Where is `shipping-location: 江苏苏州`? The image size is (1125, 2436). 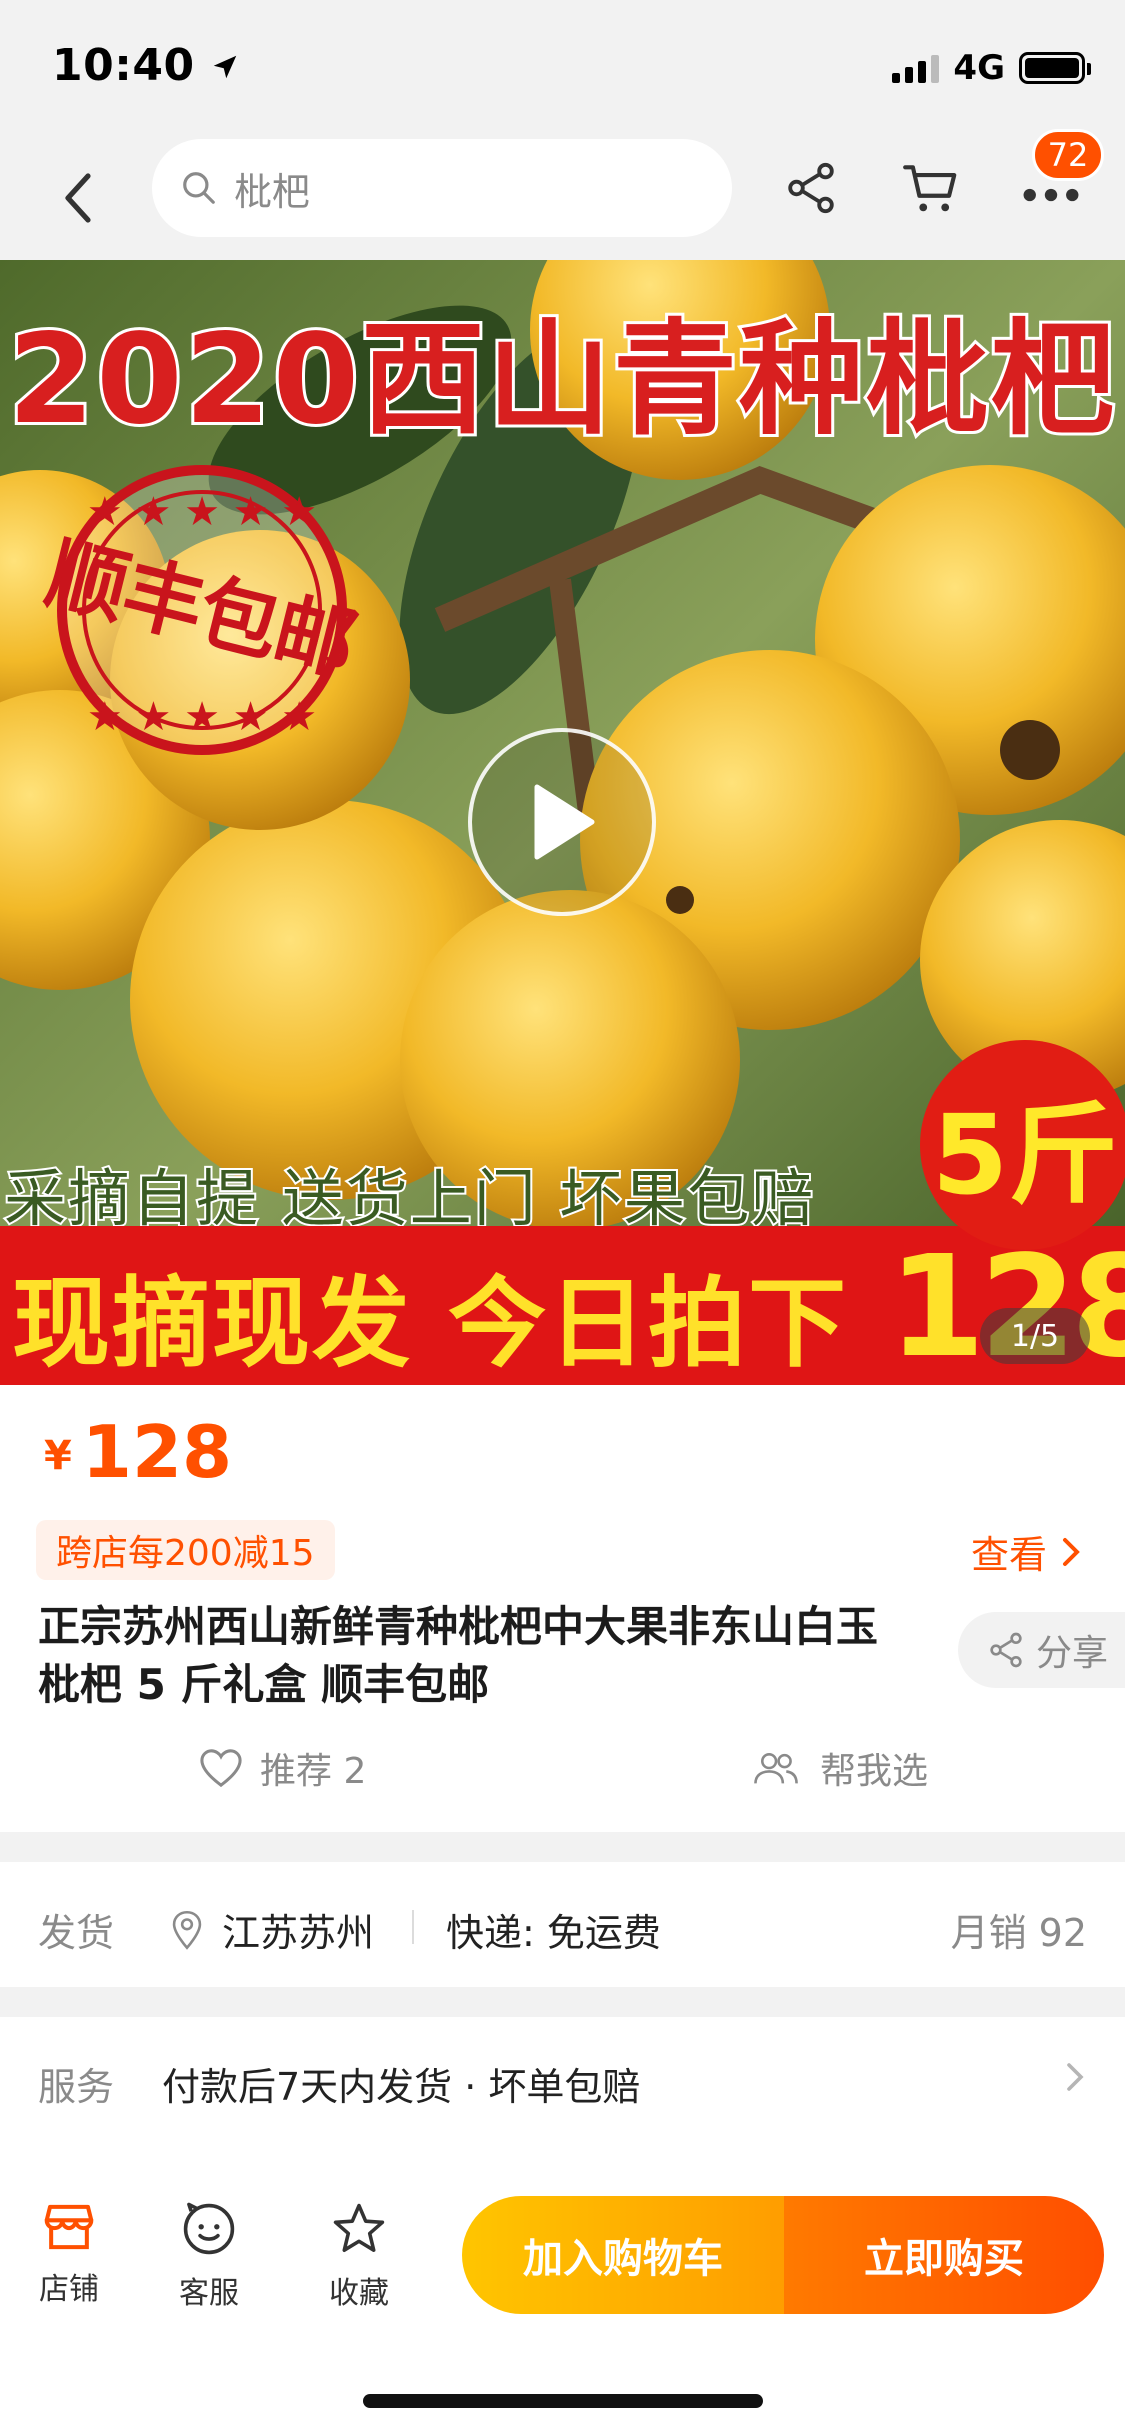 shipping-location: 江苏苏州 is located at coordinates (272, 1929).